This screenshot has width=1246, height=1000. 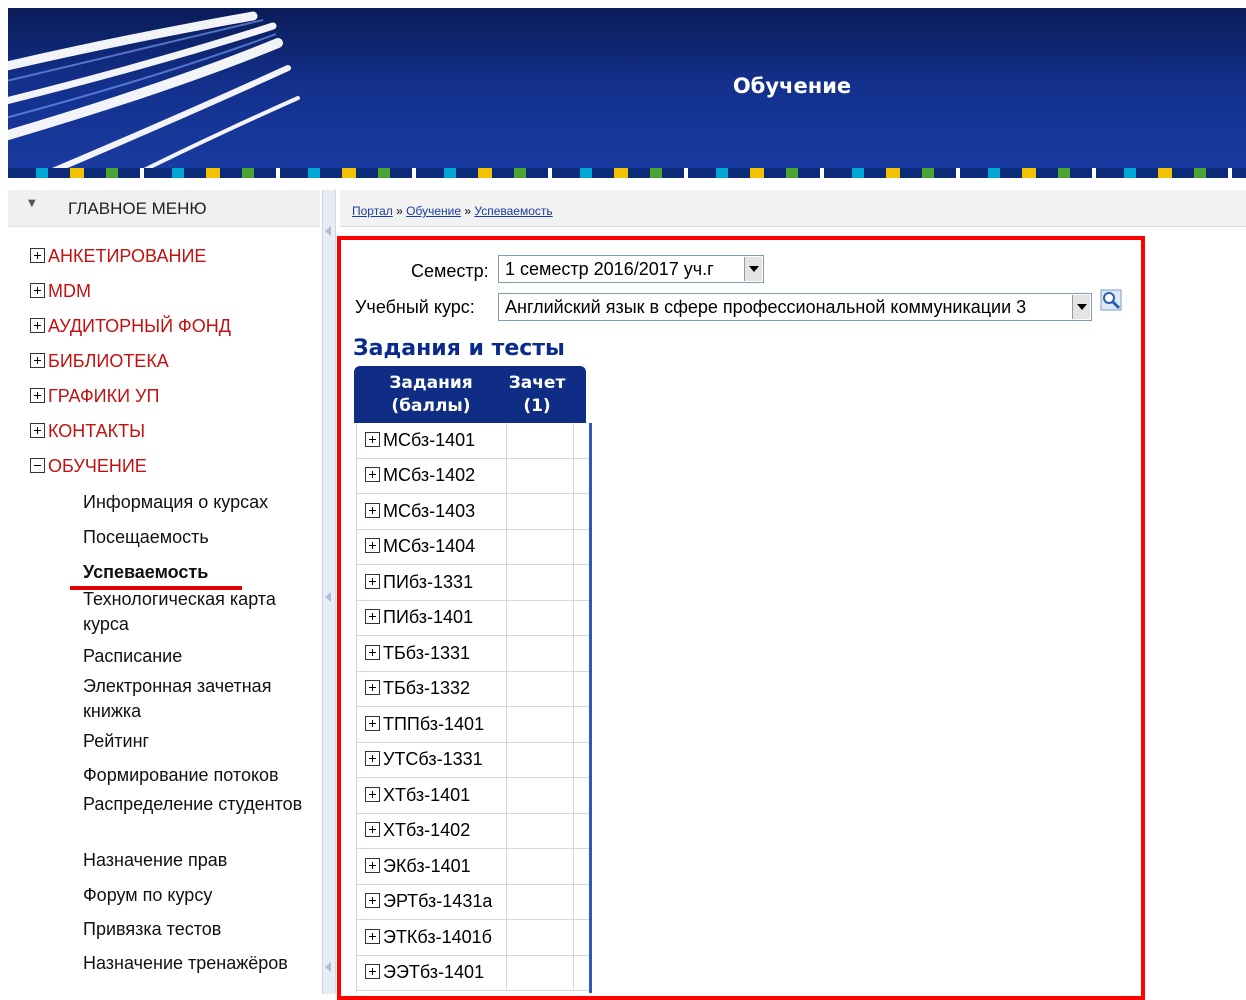 What do you see at coordinates (433, 211) in the screenshot?
I see `breadcrumb-link-education: Обучение` at bounding box center [433, 211].